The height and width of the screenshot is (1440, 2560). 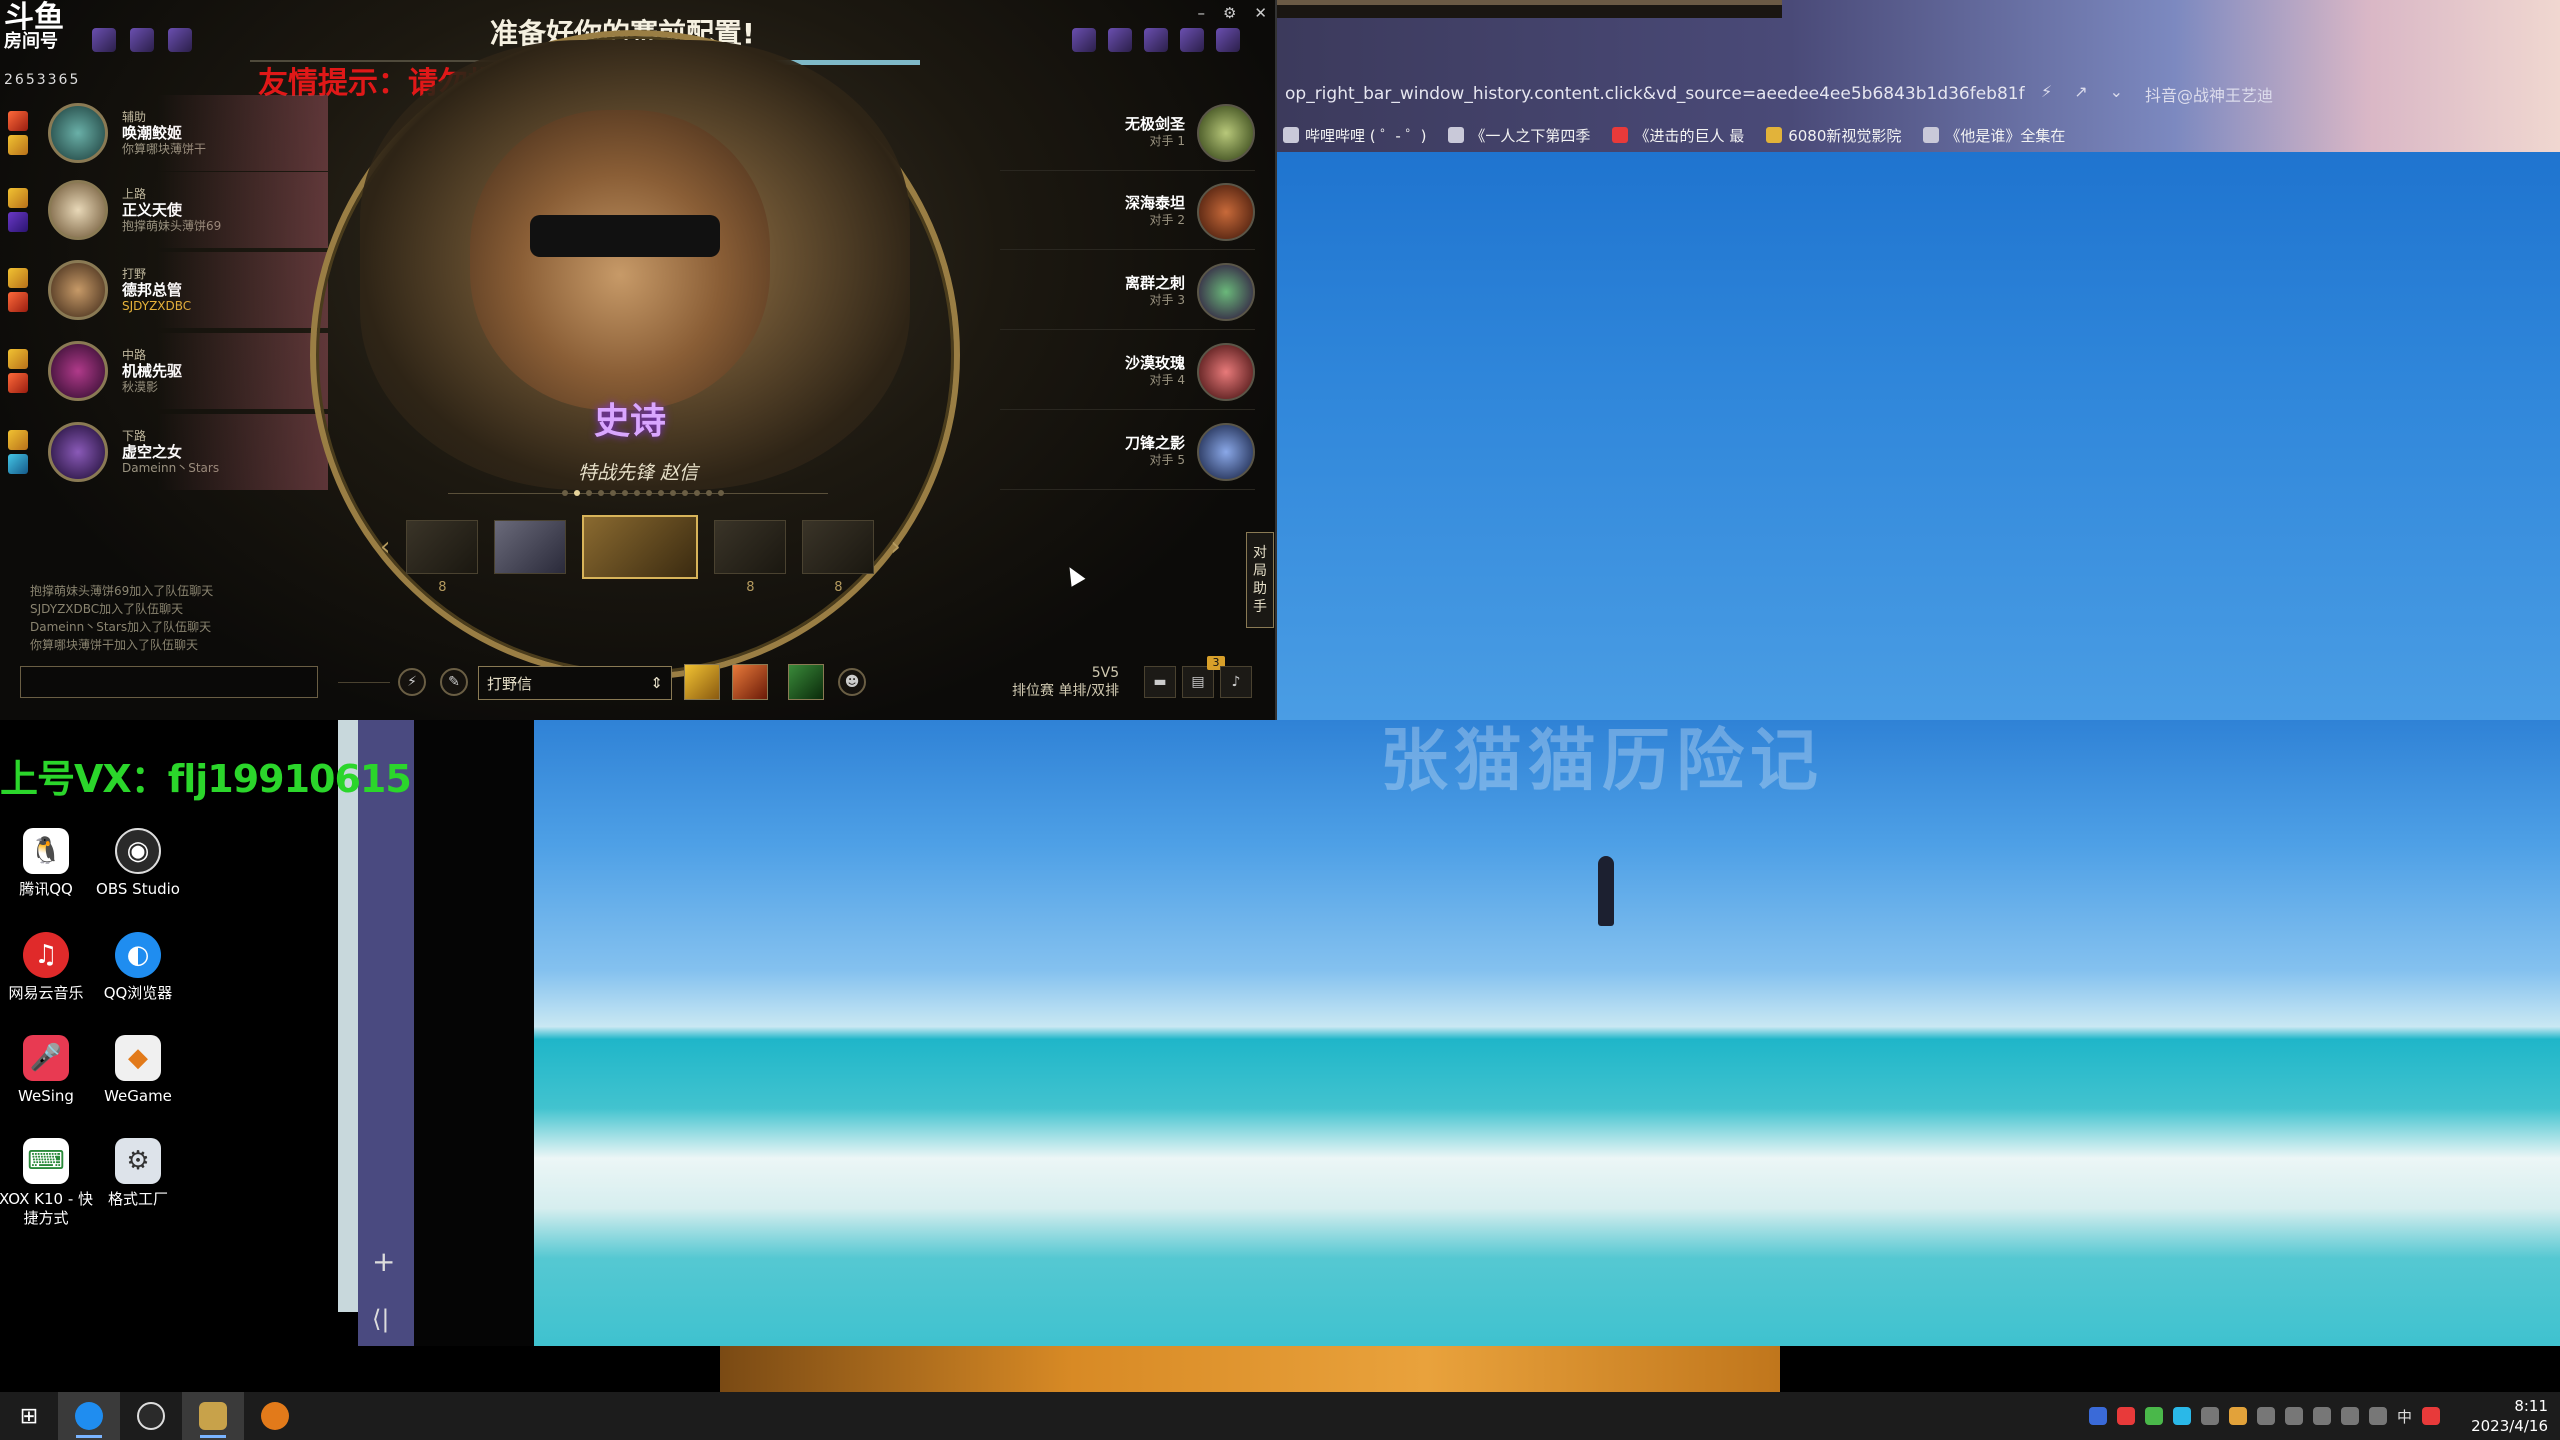 I want to click on enemy-slot: 离群之刺 对手 3, so click(x=1127, y=292).